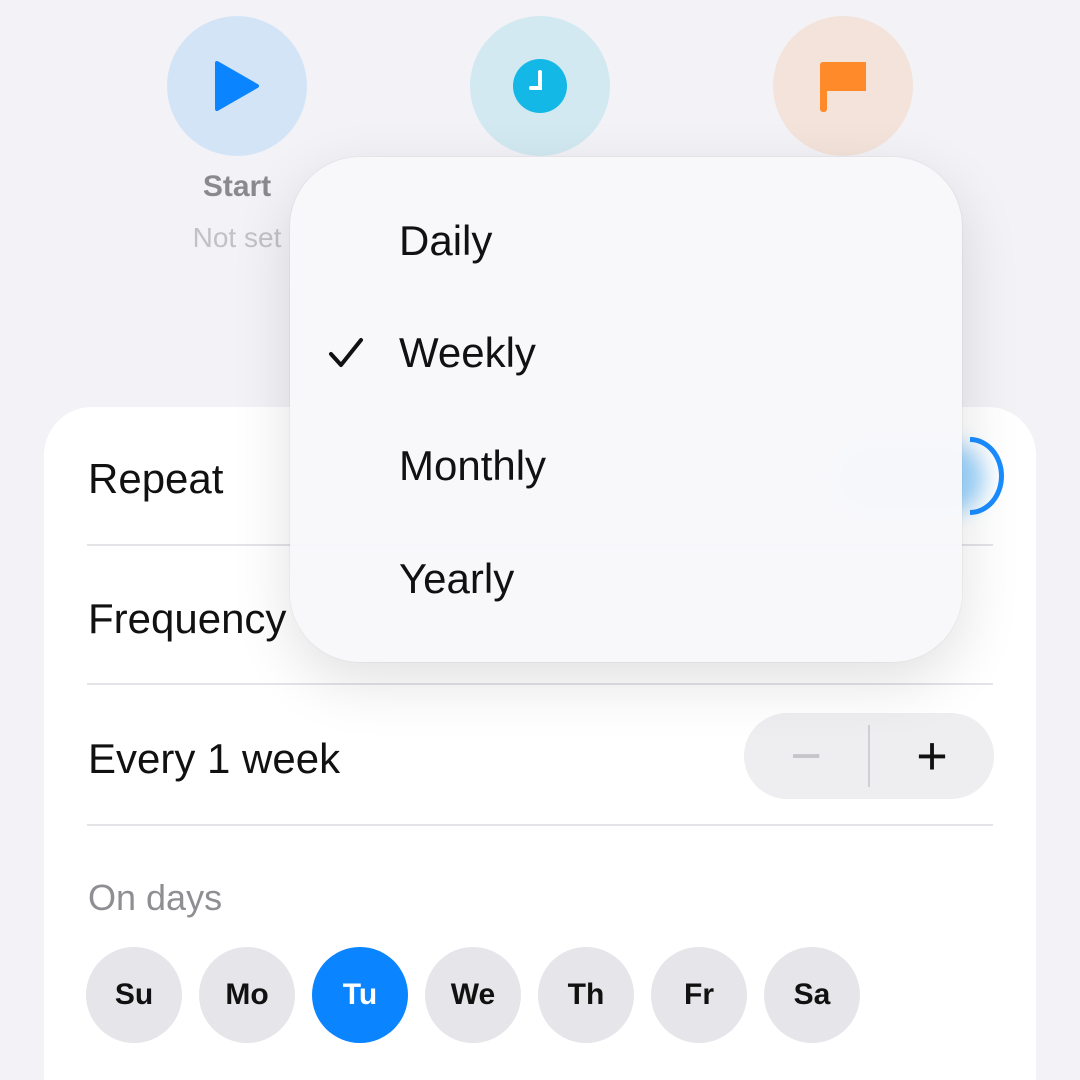 The width and height of the screenshot is (1080, 1080). I want to click on increment-button: +, so click(932, 756).